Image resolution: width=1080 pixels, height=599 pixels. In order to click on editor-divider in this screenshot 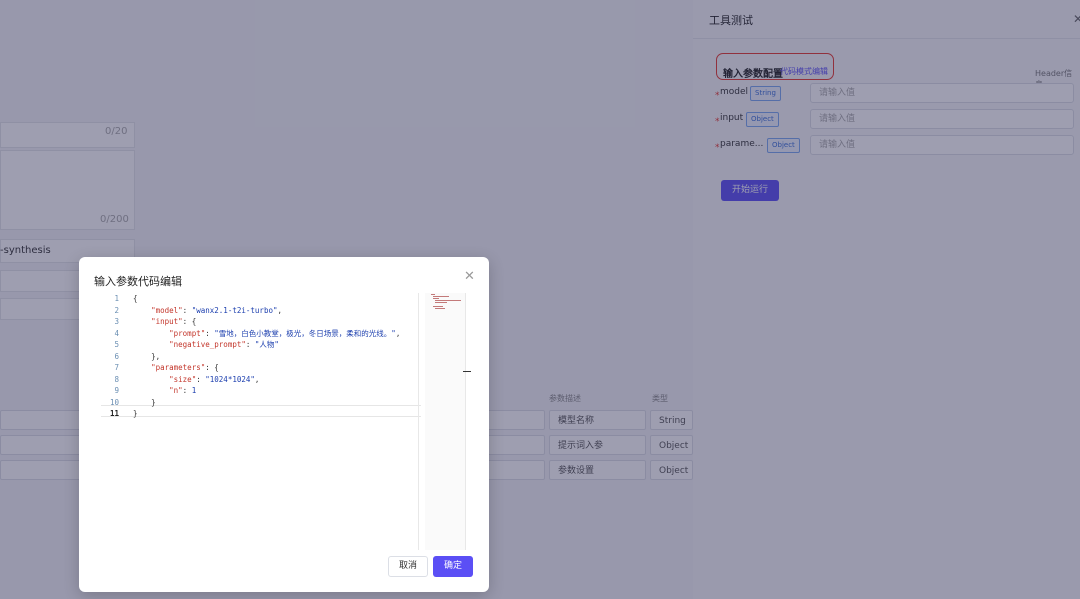, I will do `click(418, 421)`.